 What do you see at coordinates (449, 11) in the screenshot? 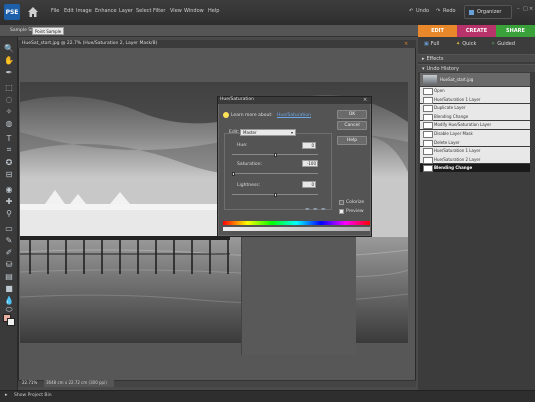
I see `redo-button: Redo` at bounding box center [449, 11].